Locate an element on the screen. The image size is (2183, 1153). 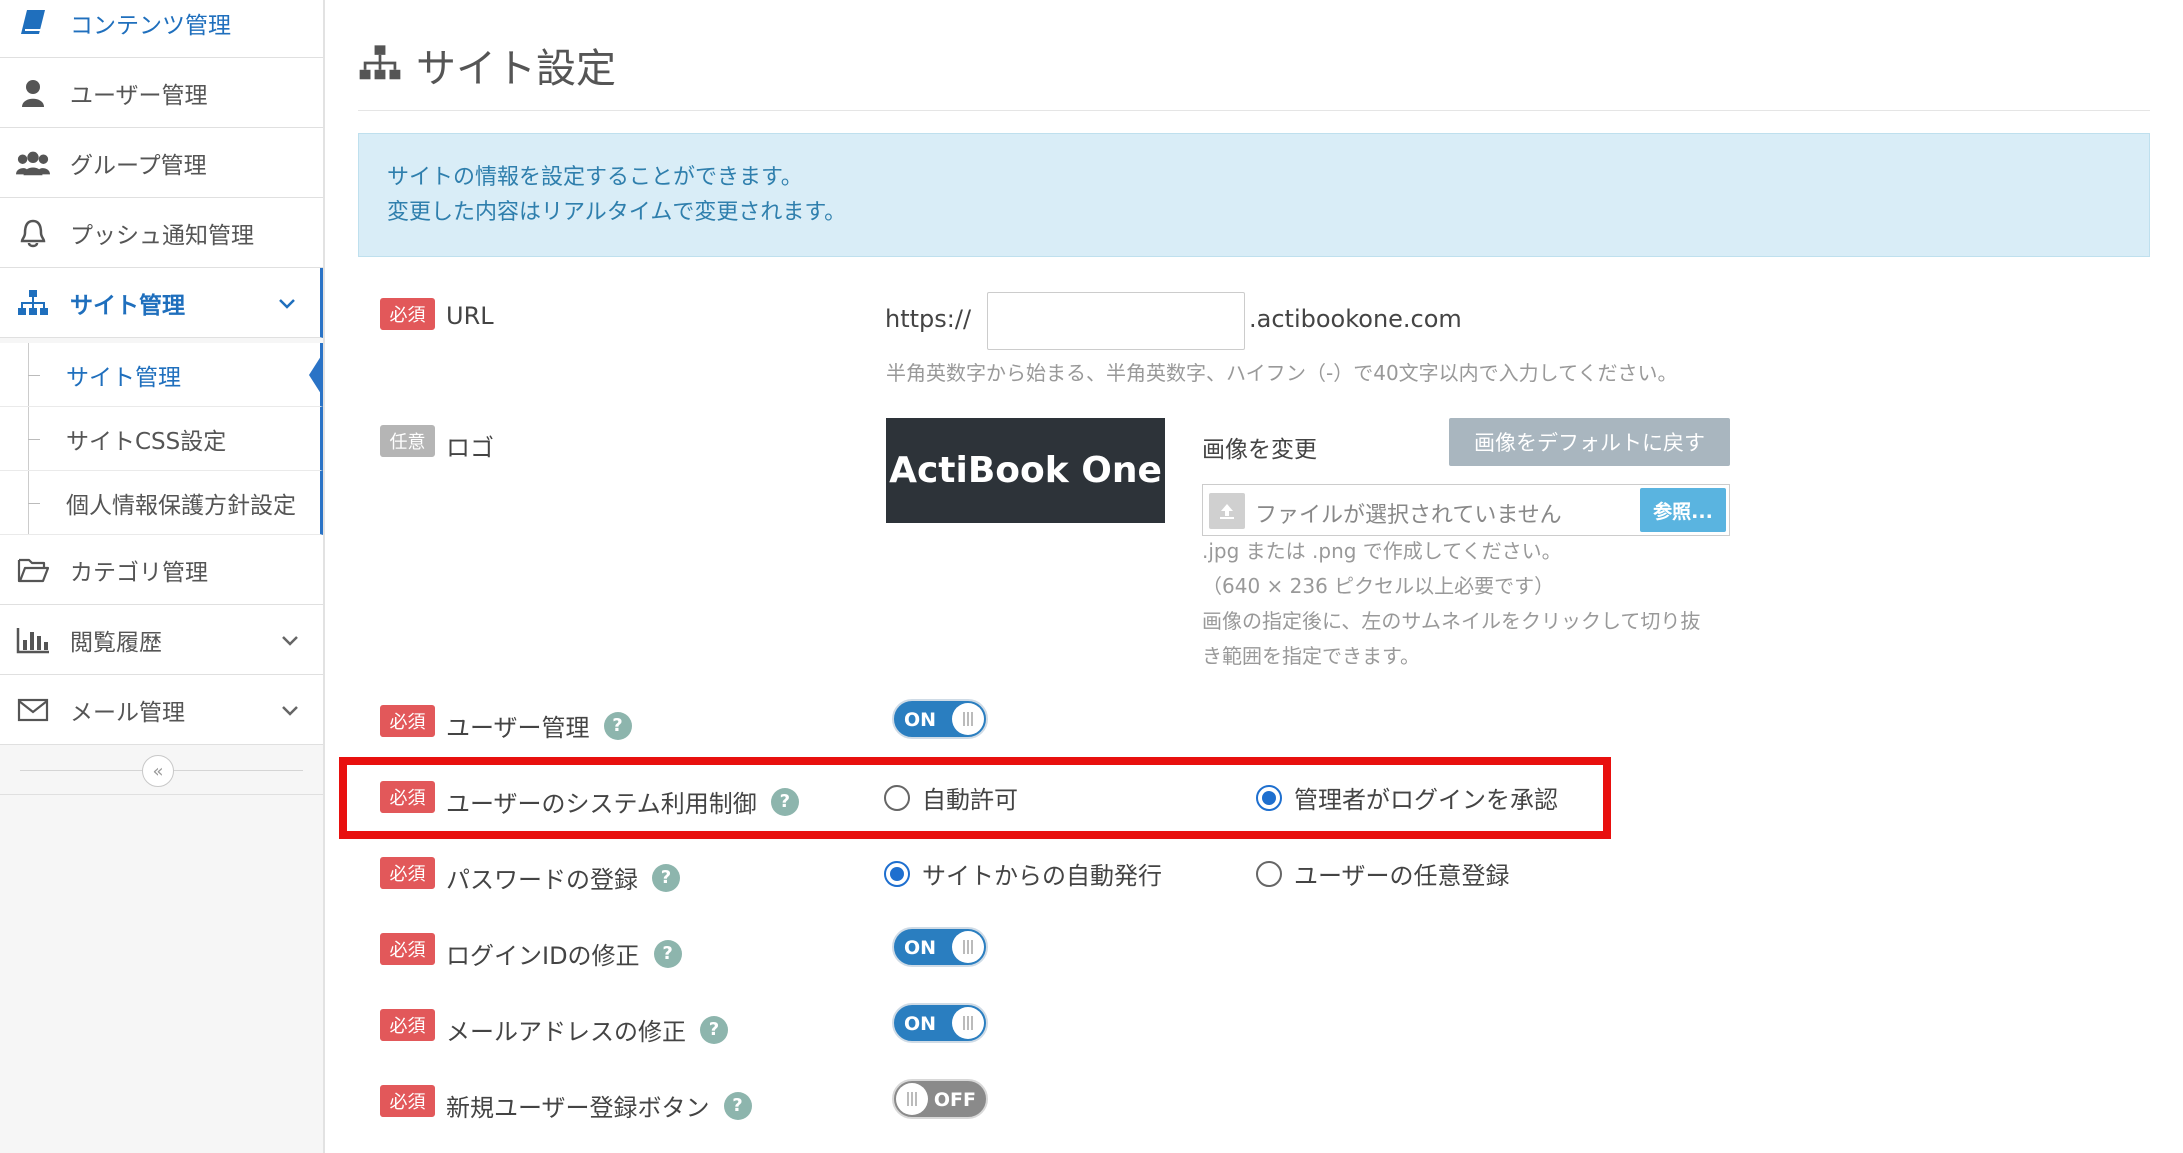
upload-icon is located at coordinates (1227, 511).